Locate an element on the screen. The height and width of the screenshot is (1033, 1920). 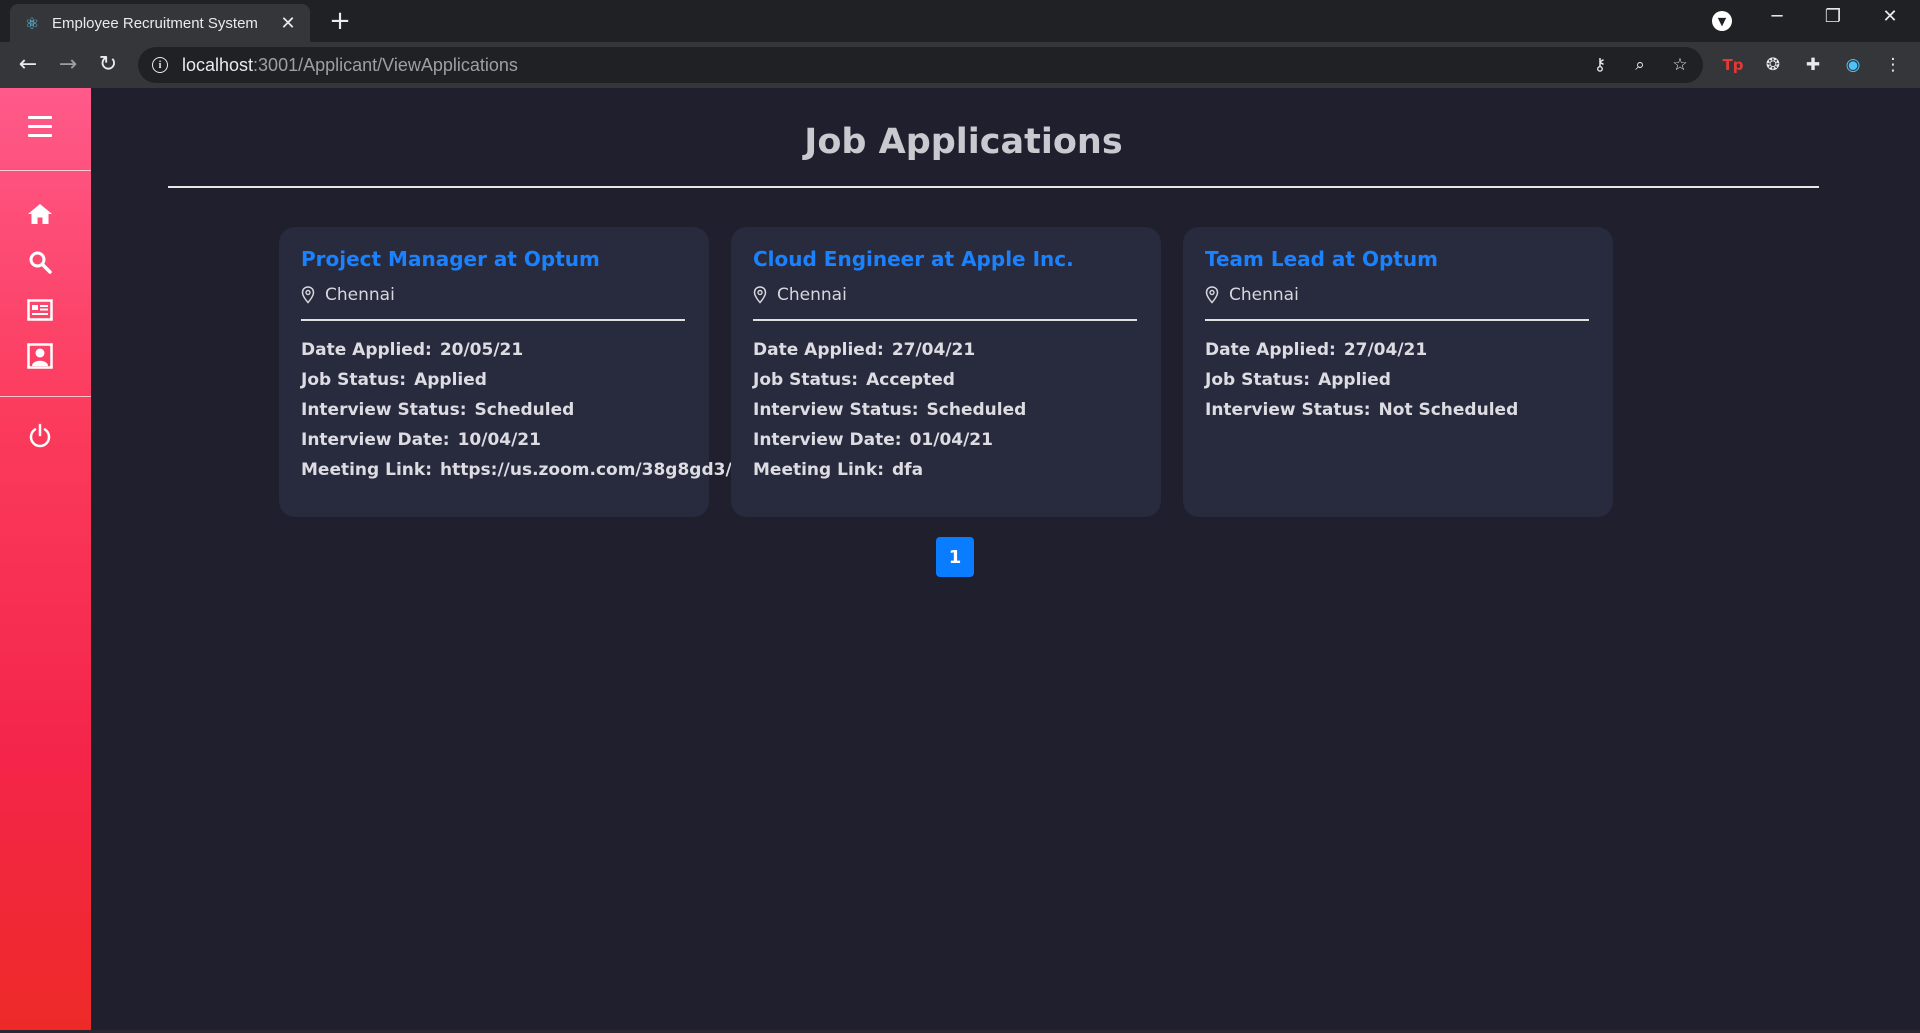
interview-status-field: Interview Status: Not Scheduled is located at coordinates (1362, 410).